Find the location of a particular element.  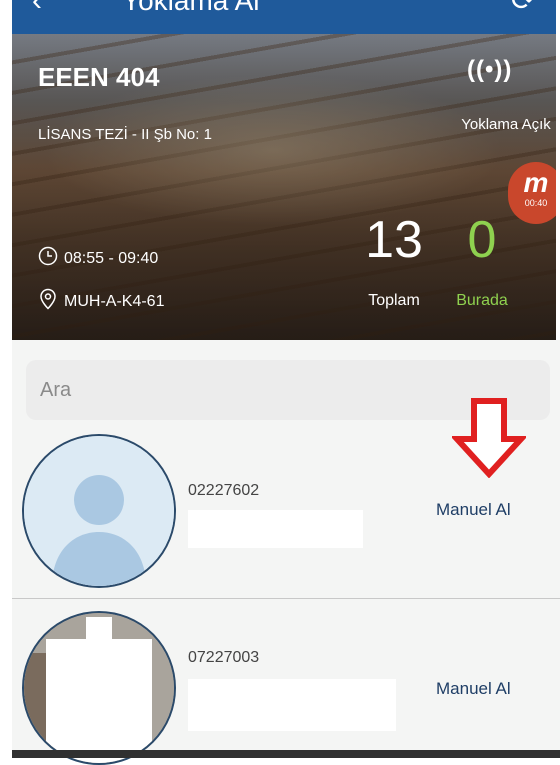

student-id: 07227003 is located at coordinates (224, 657).